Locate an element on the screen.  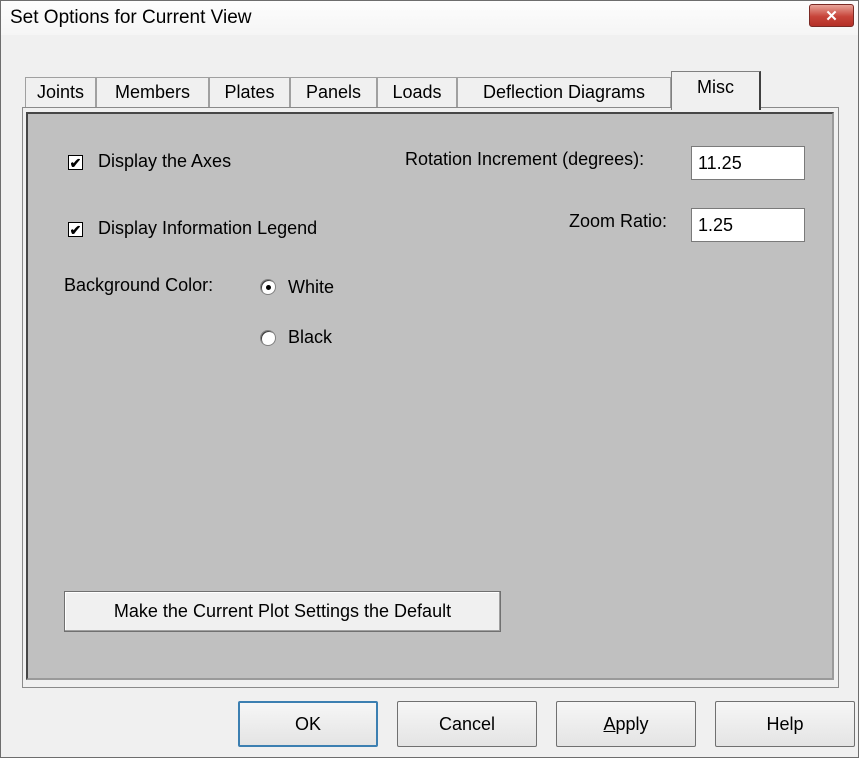
tab-deflection-diagrams: Deflection Diagrams is located at coordinates (564, 92).